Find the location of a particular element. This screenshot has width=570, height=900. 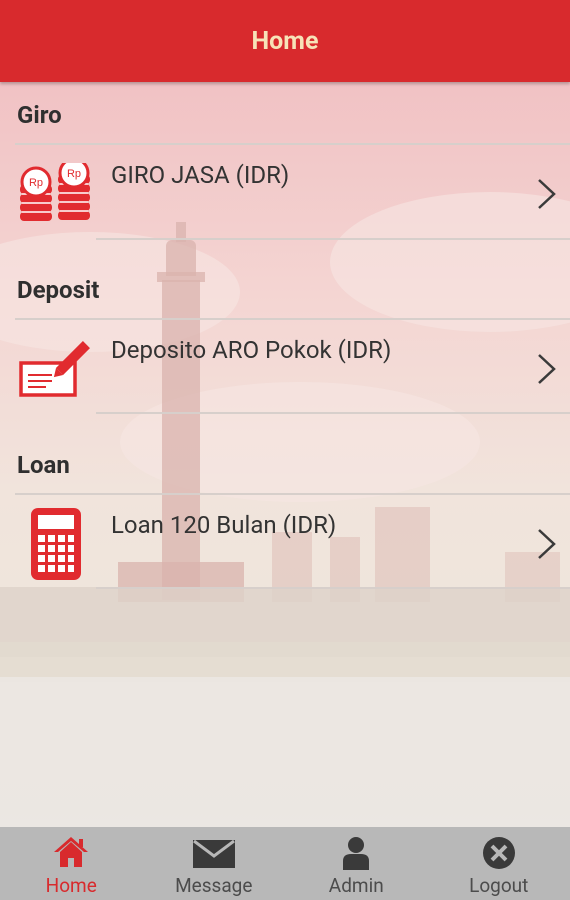

check-pen-icon is located at coordinates (56, 371).